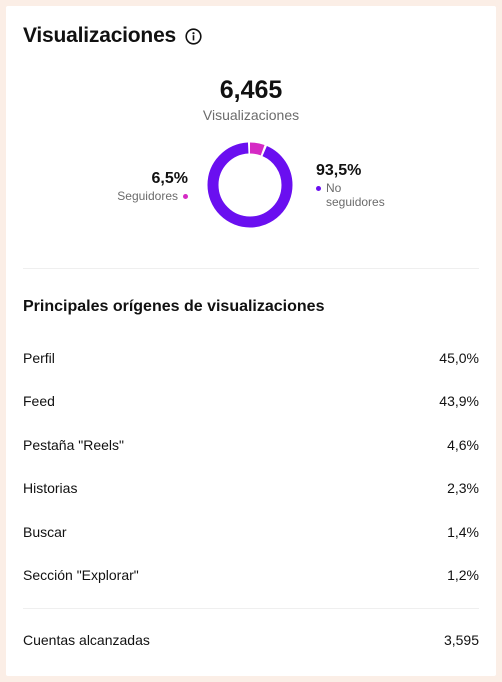 Image resolution: width=502 pixels, height=682 pixels. Describe the element at coordinates (251, 445) in the screenshot. I see `list-item: Pestaña "Reels" 4,6%` at that location.